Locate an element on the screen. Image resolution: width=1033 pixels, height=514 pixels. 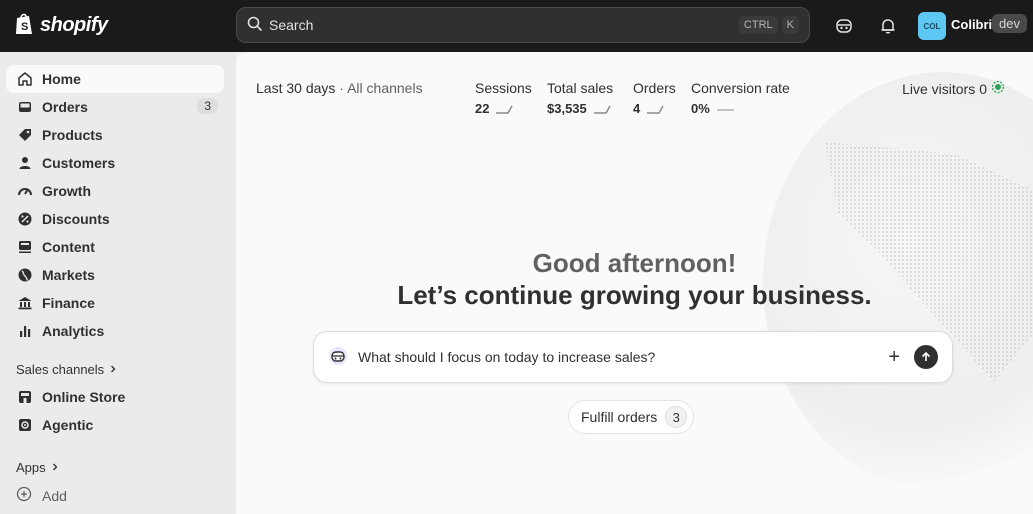
sidebar-item-label: Home is located at coordinates (61, 79).